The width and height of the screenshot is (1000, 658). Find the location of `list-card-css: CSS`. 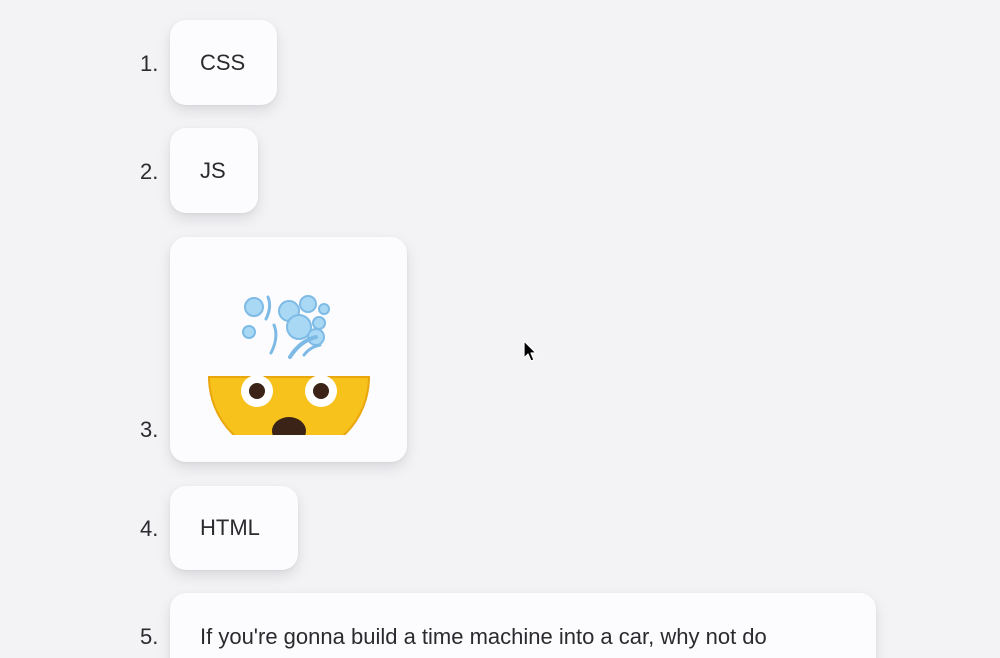

list-card-css: CSS is located at coordinates (223, 62).